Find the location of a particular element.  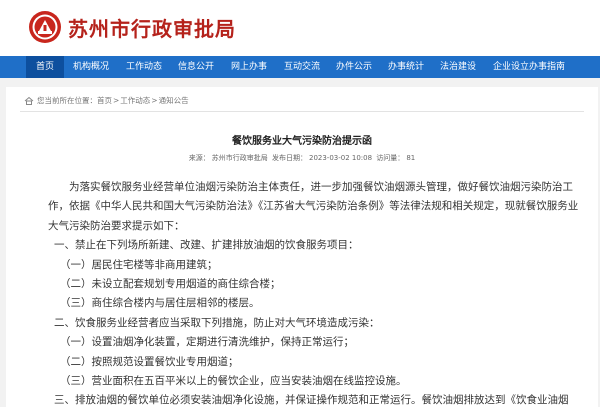

source-label: 来源： is located at coordinates (199, 158).